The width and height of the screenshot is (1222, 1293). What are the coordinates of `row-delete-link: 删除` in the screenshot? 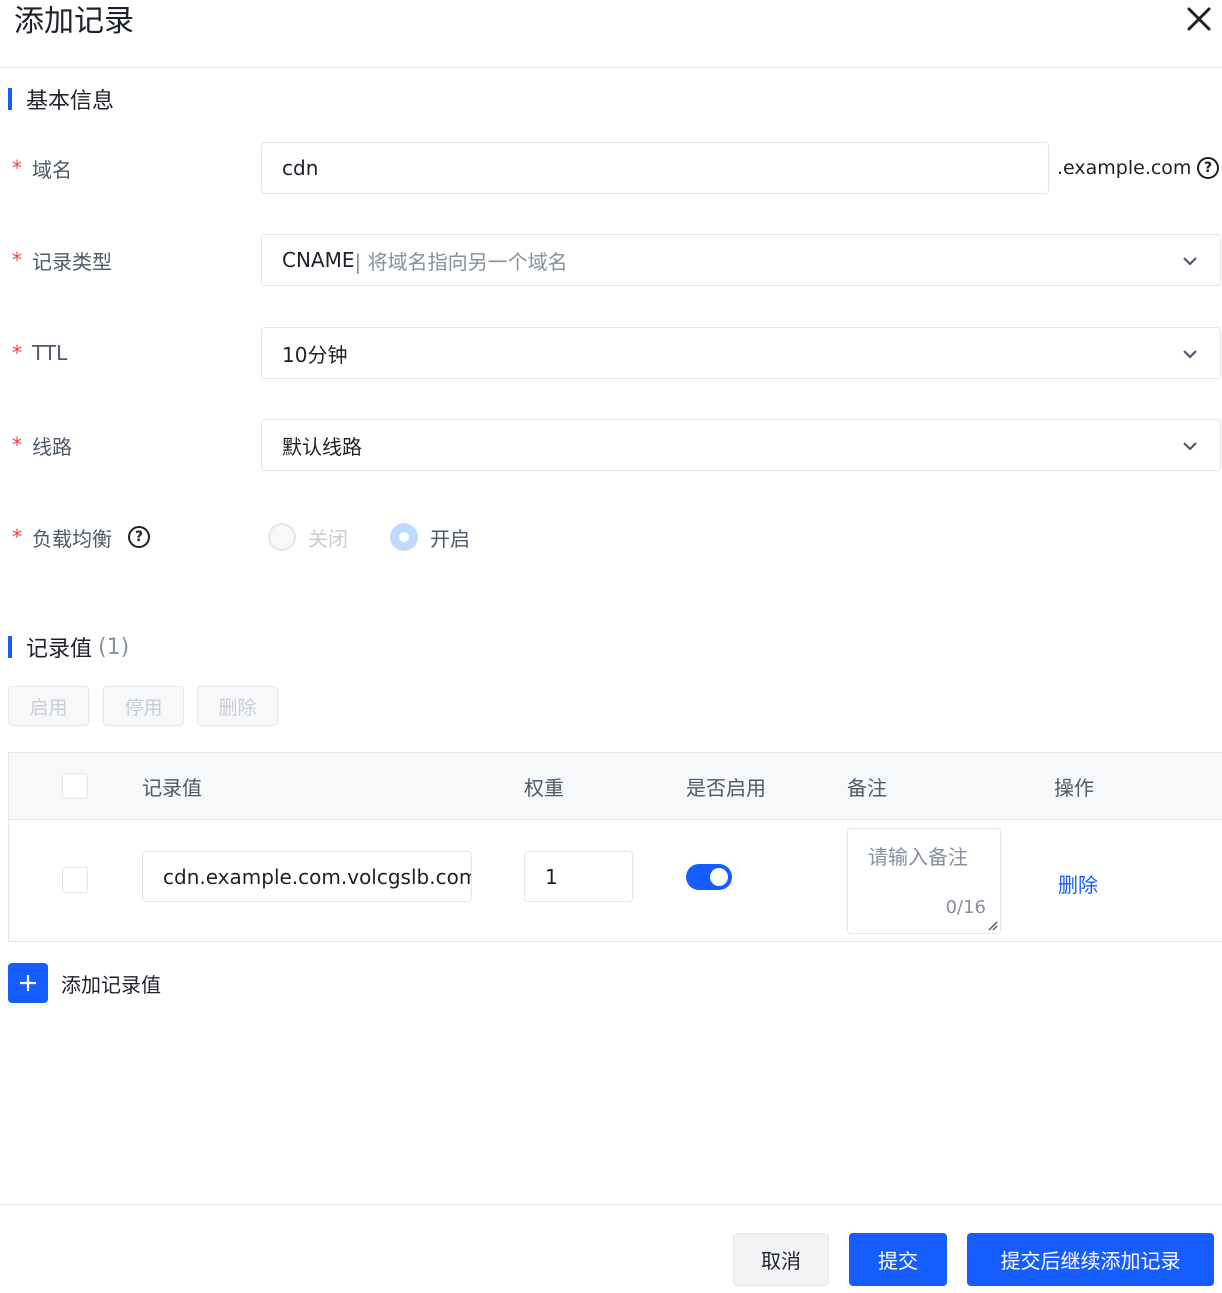 It's located at (1078, 883).